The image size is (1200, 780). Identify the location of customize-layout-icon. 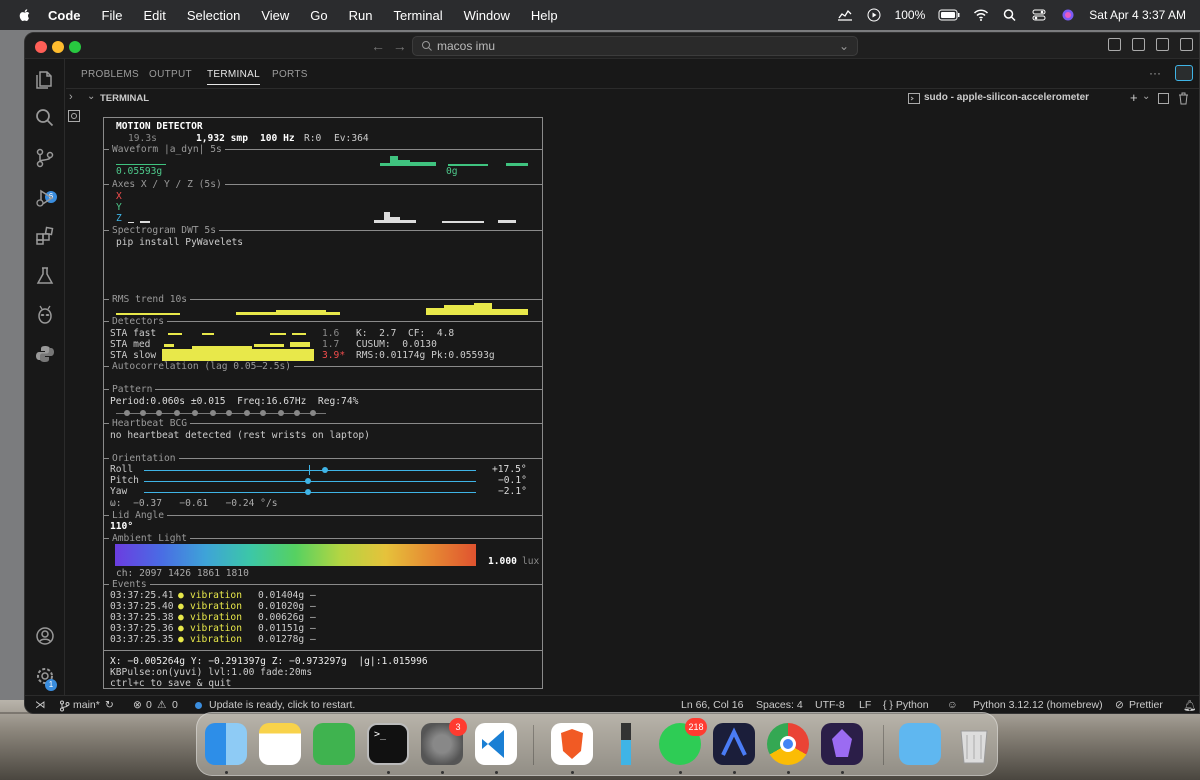
(1114, 44).